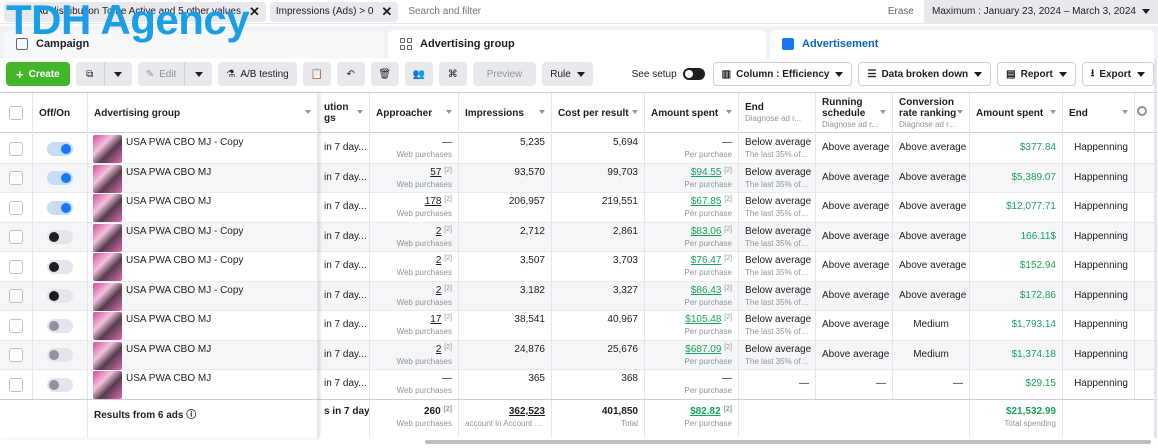  Describe the element at coordinates (925, 74) in the screenshot. I see `breakdown-button: ☰ Data broken down` at that location.